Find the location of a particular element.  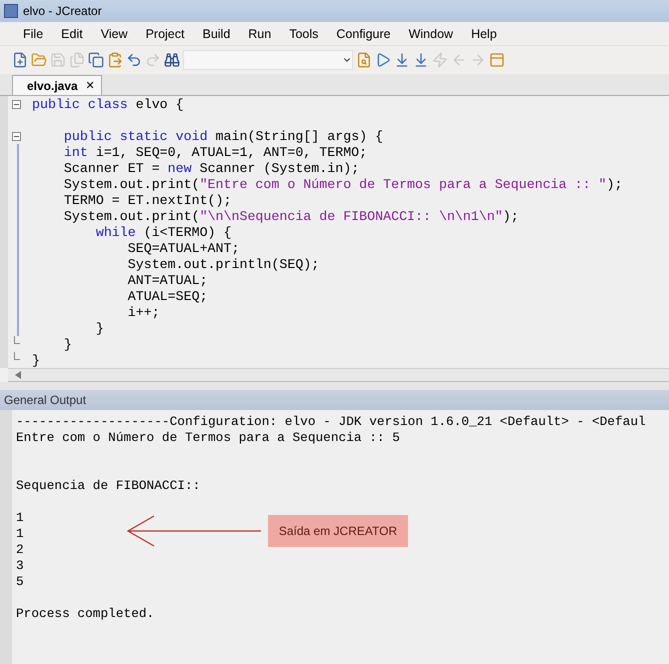

menu-item: Help is located at coordinates (484, 33).